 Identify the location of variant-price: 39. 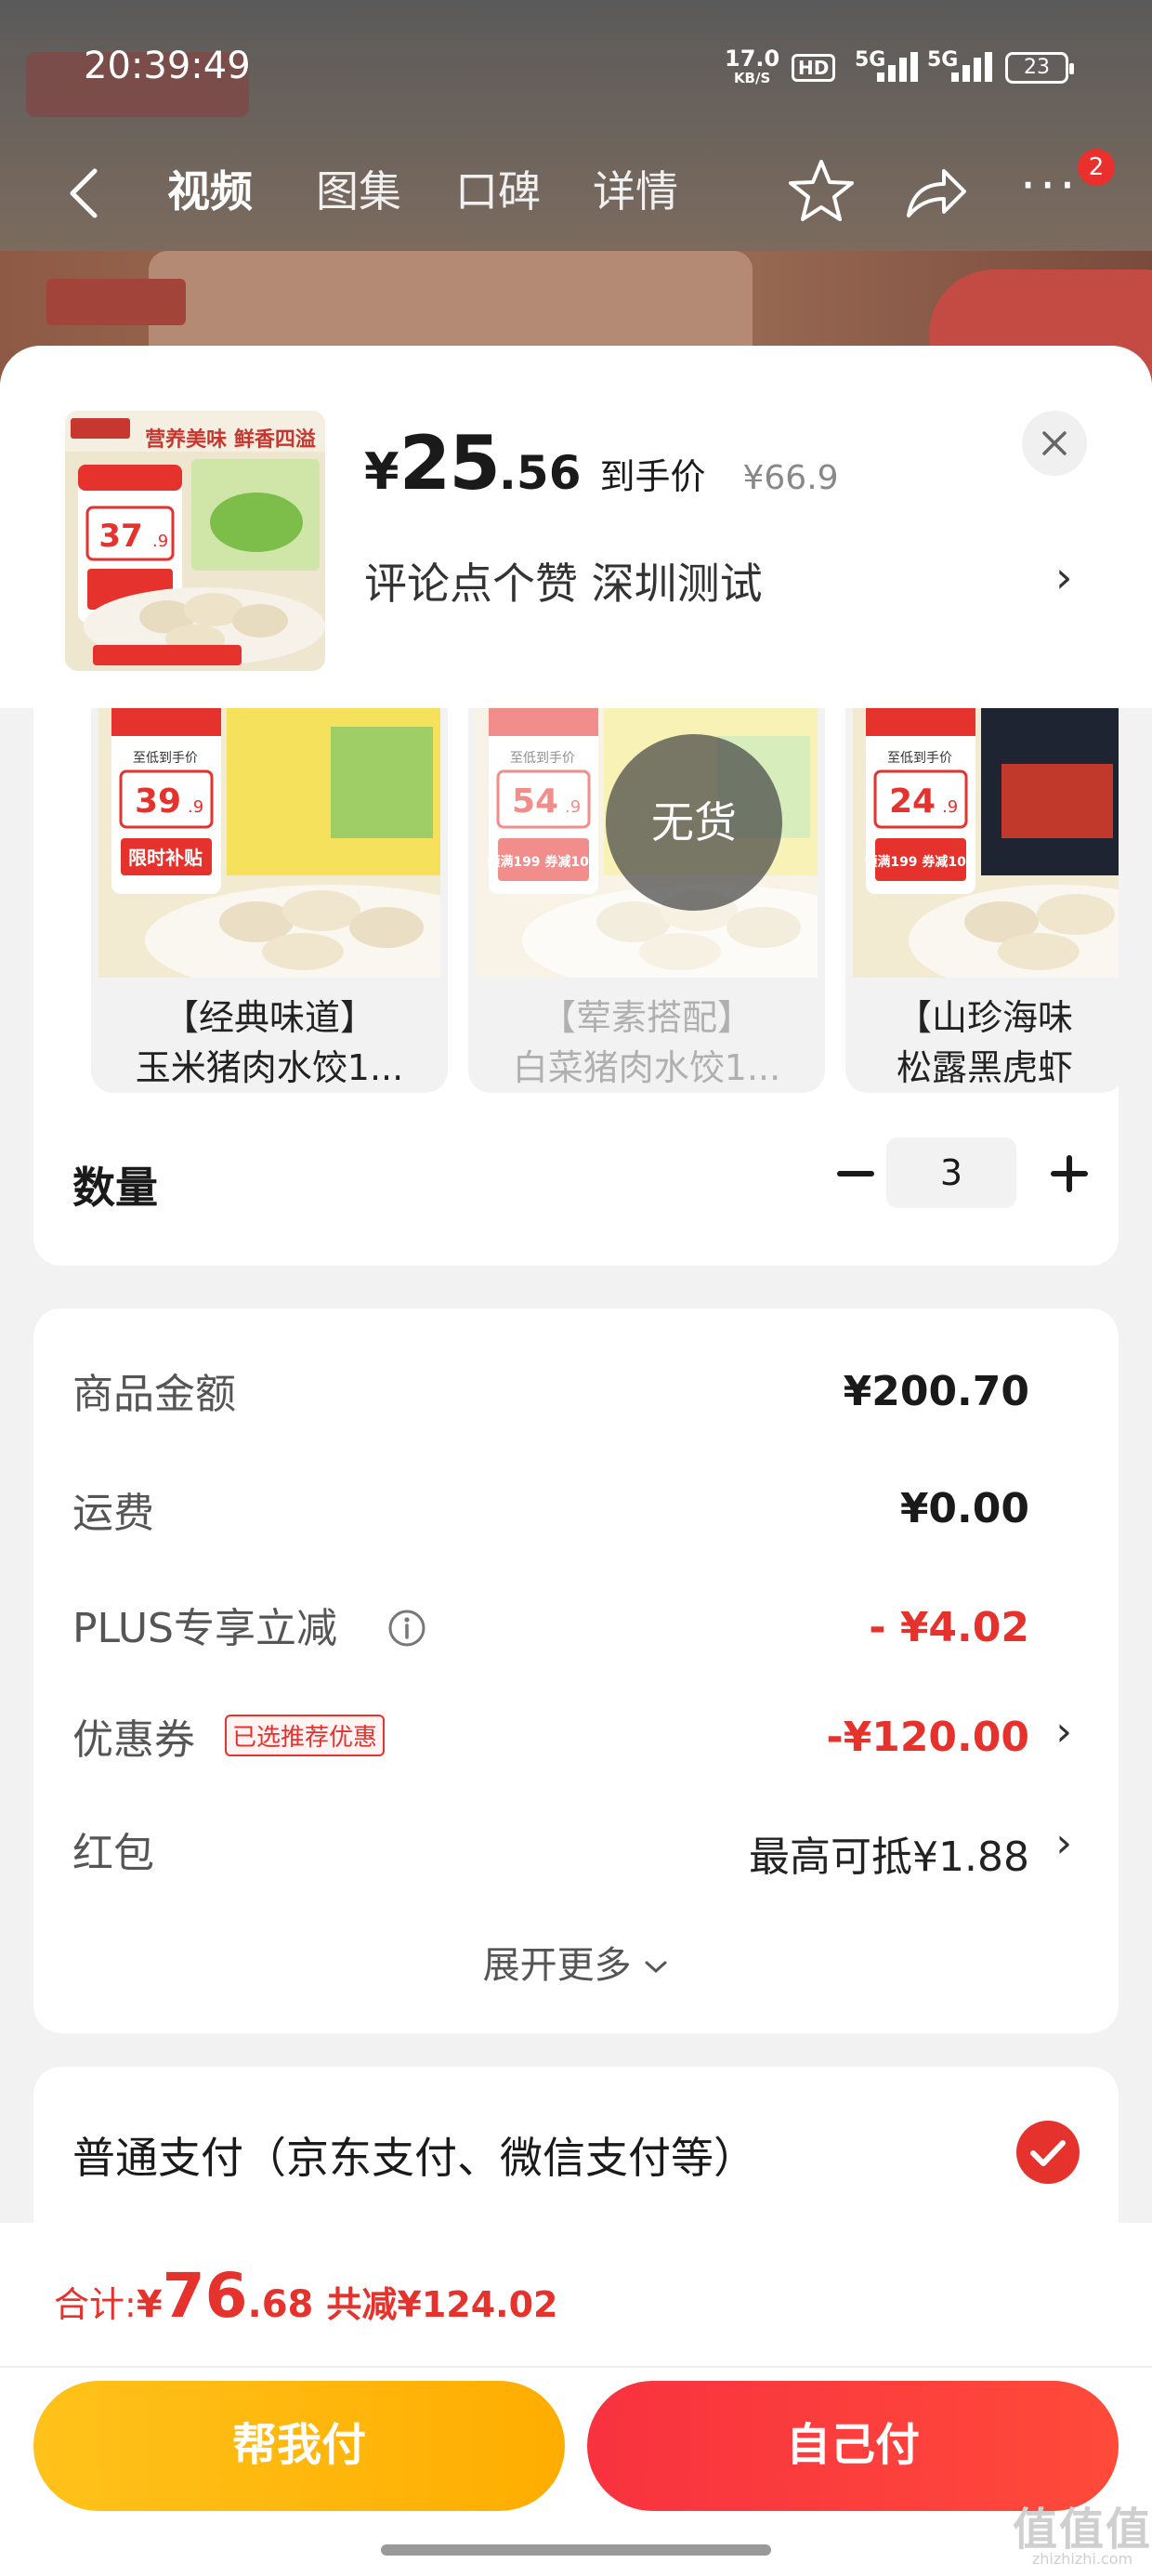
(158, 801).